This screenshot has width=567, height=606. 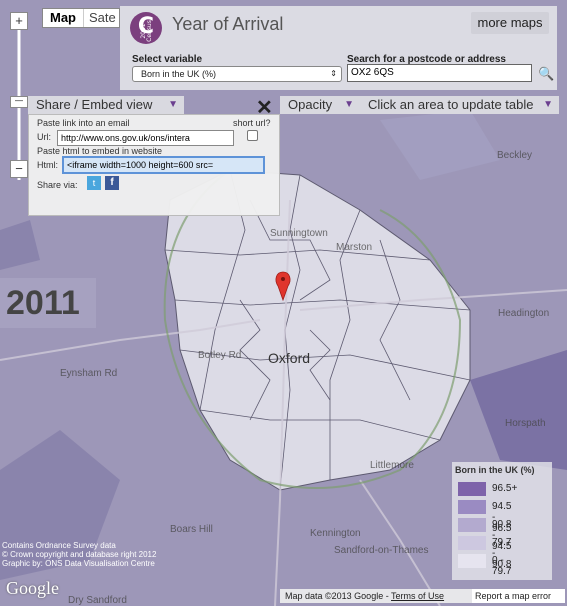 What do you see at coordinates (459, 105) in the screenshot?
I see `click-area-dropdown: Click an area to update table ▼` at bounding box center [459, 105].